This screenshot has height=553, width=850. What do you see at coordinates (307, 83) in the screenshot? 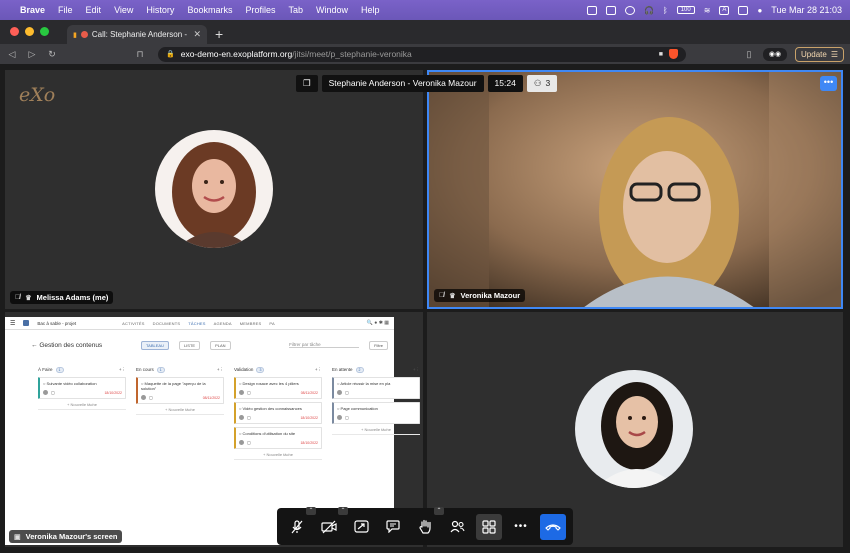
I see `copy-invite-icon: ❐` at bounding box center [307, 83].